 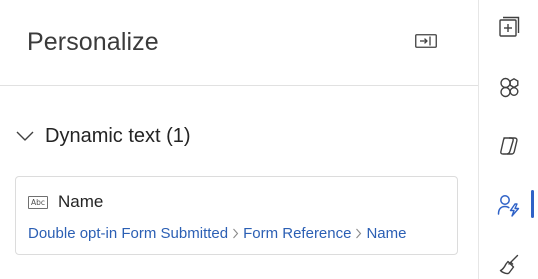 I want to click on panel-title: Personalize, so click(x=93, y=42).